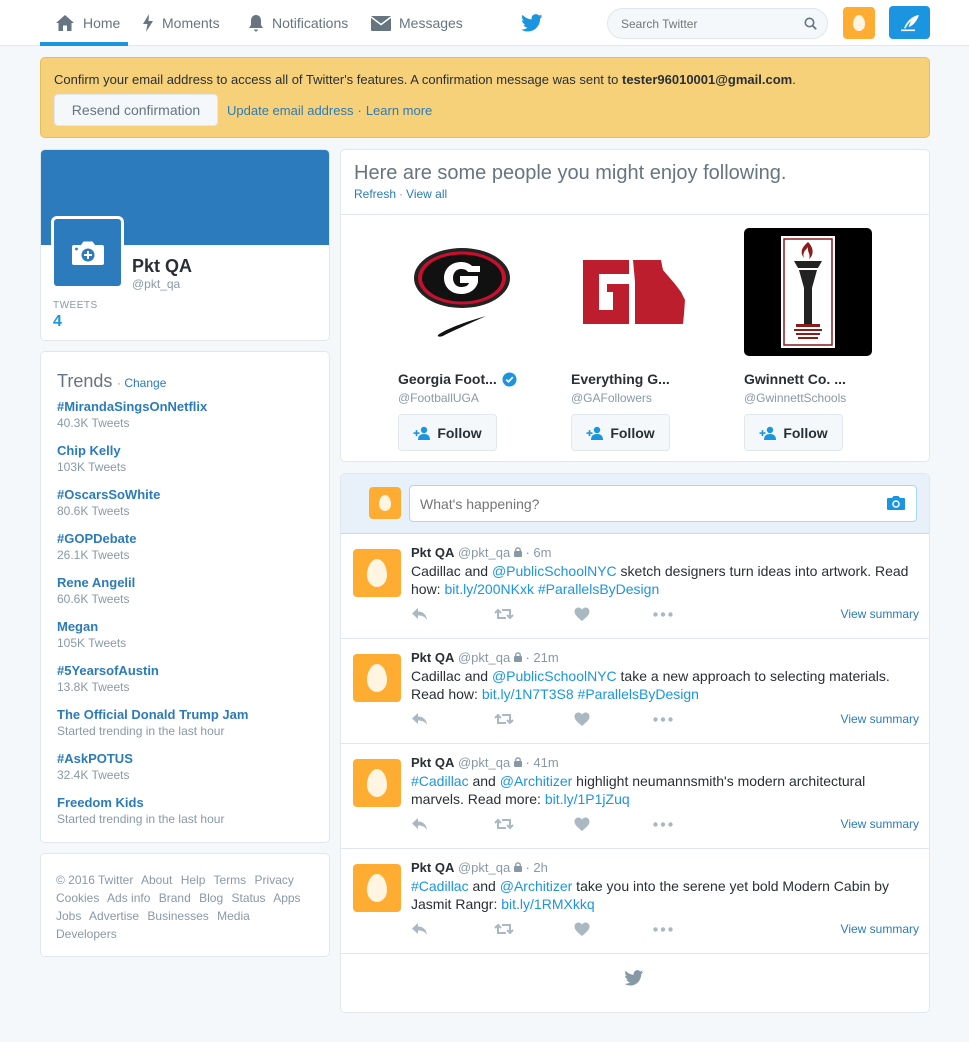 The image size is (969, 1042). What do you see at coordinates (108, 494) in the screenshot?
I see `trend-name: #OscarsSoWhite` at bounding box center [108, 494].